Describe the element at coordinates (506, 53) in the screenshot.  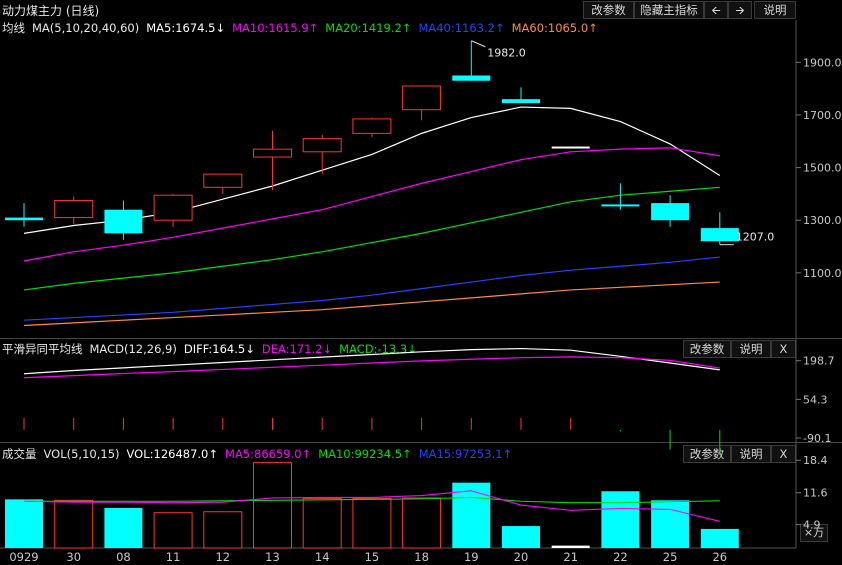
I see `high-price-label: 1982.0` at that location.